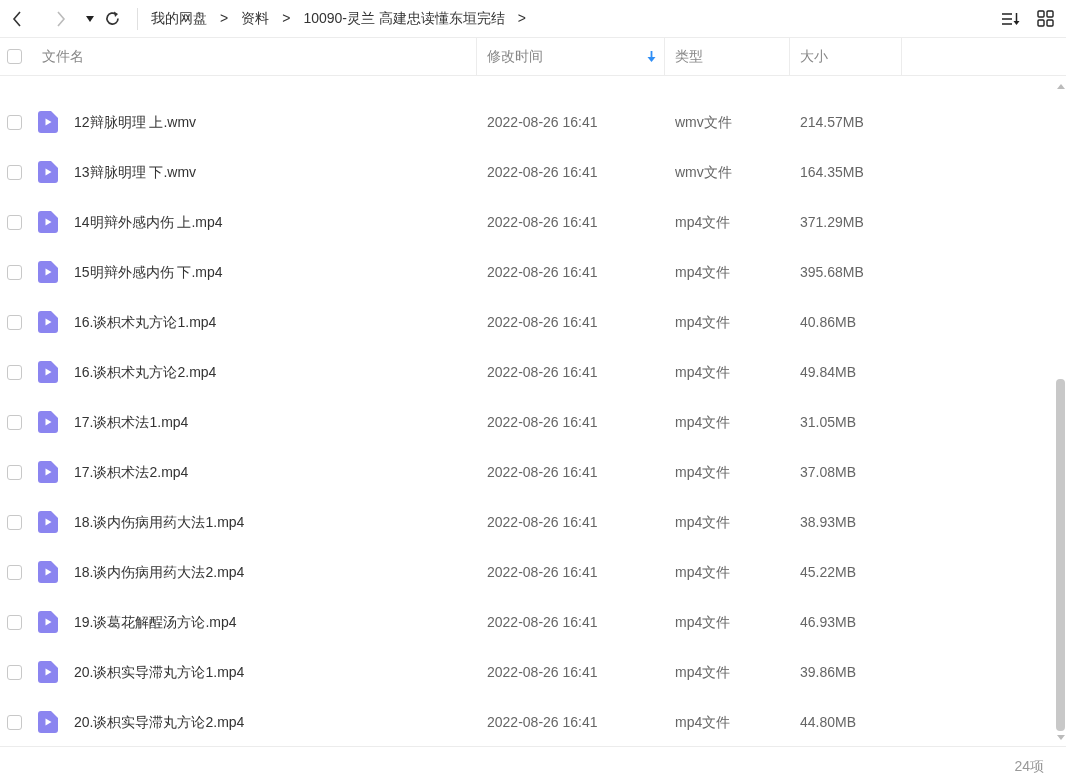 Image resolution: width=1066 pixels, height=780 pixels. Describe the element at coordinates (828, 321) in the screenshot. I see `table-cell: 40.86MB` at that location.